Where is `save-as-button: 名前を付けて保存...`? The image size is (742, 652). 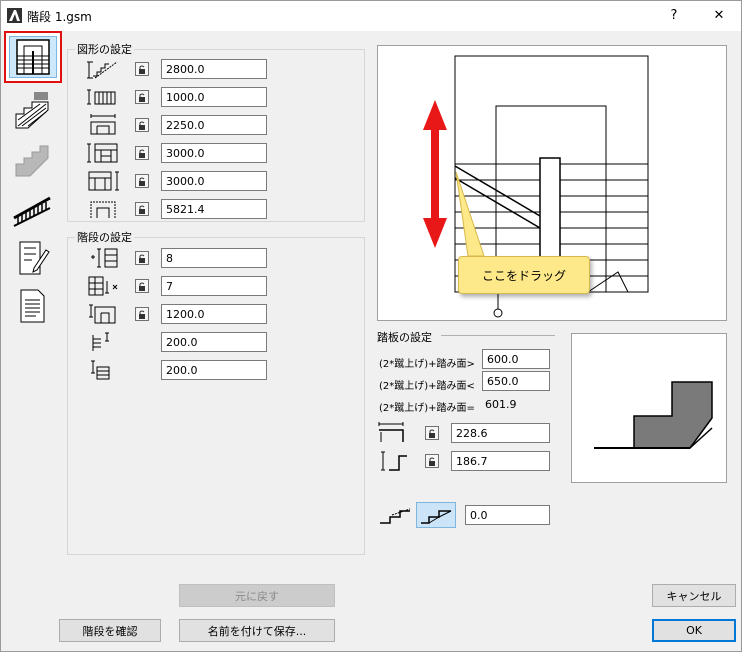 save-as-button: 名前を付けて保存... is located at coordinates (257, 630).